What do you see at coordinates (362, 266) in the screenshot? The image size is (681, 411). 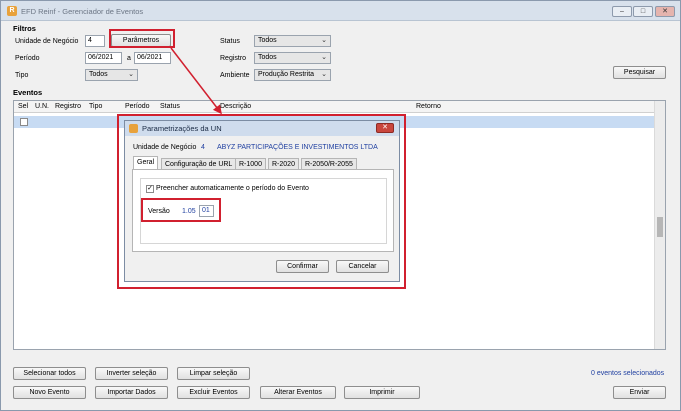 I see `cancelar-button: Cancelar` at bounding box center [362, 266].